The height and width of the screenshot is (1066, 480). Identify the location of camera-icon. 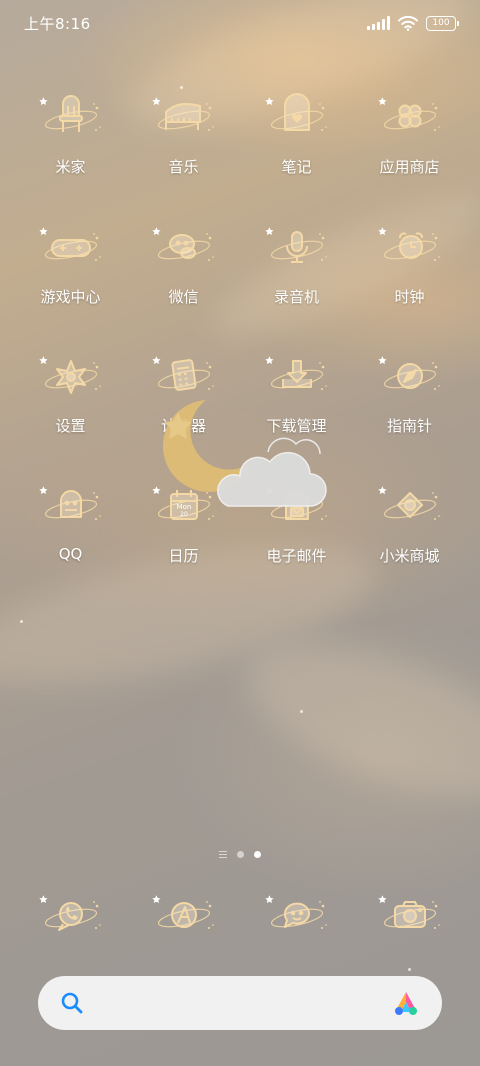
(409, 916).